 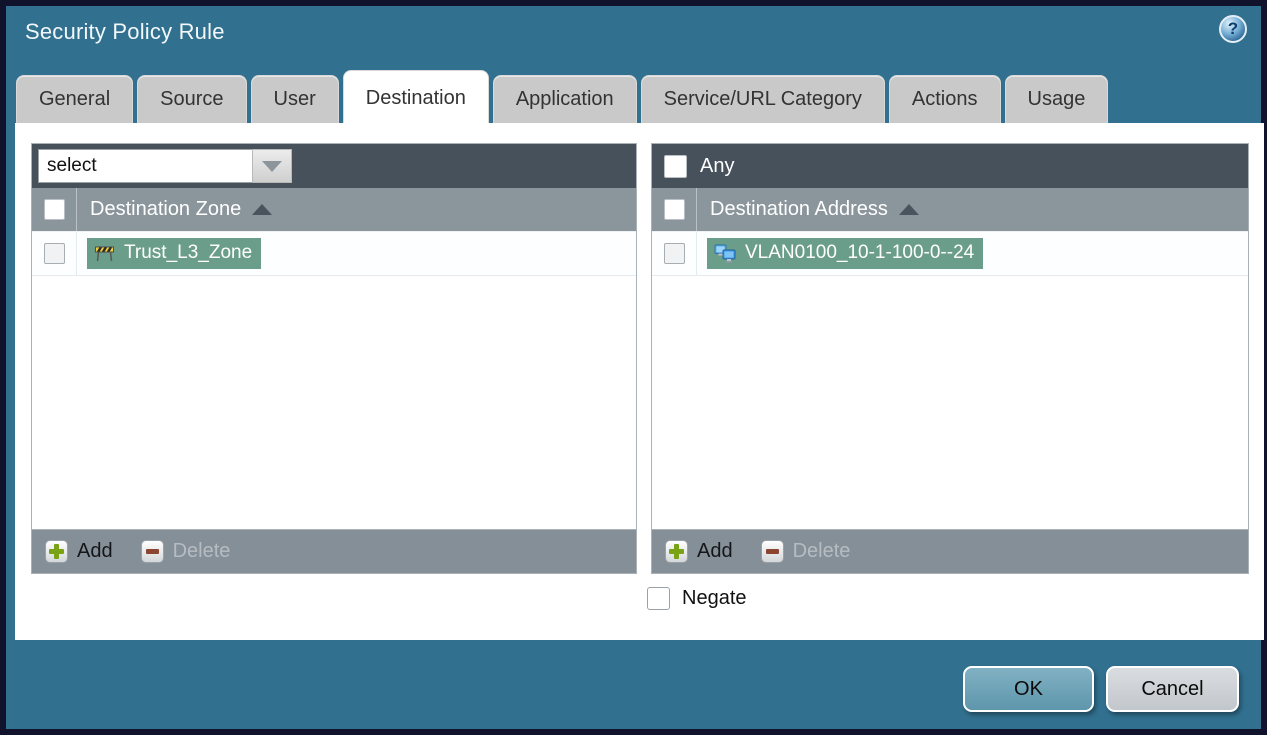 What do you see at coordinates (950, 166) in the screenshot?
I see `address-toolbar: Any` at bounding box center [950, 166].